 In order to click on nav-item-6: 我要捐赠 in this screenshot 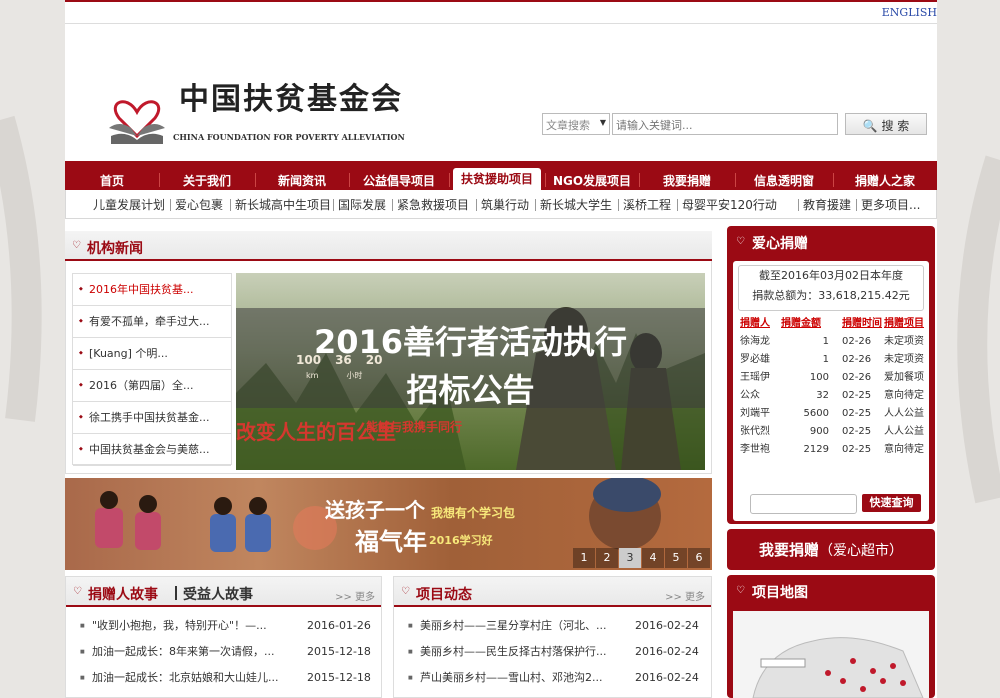, I will do `click(687, 175)`.